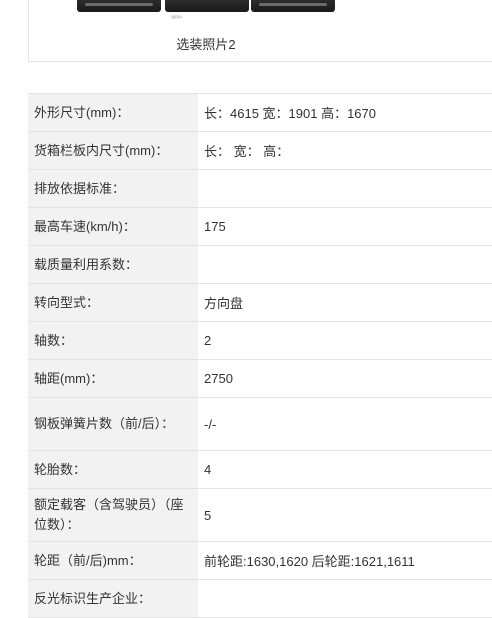  Describe the element at coordinates (113, 150) in the screenshot. I see `spec-key: 货箱栏板内尺寸(mm)：` at that location.